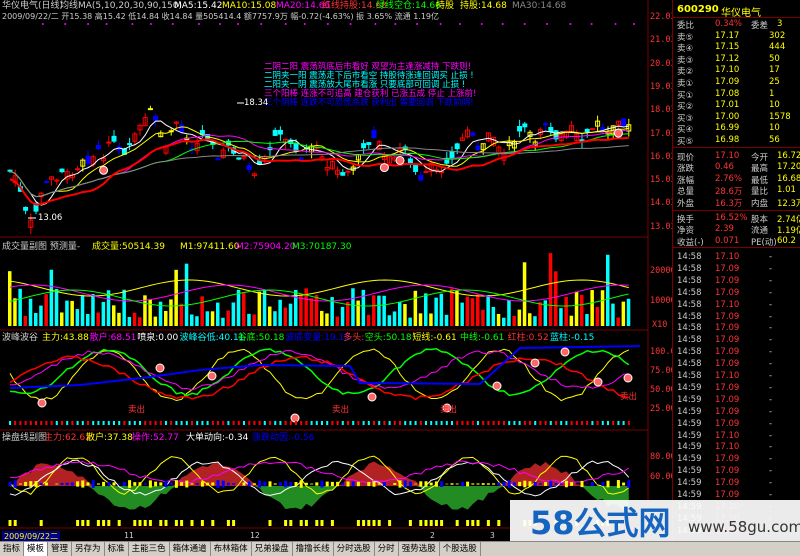  What do you see at coordinates (419, 549) in the screenshot?
I see `tab-item: 强势选股` at bounding box center [419, 549].